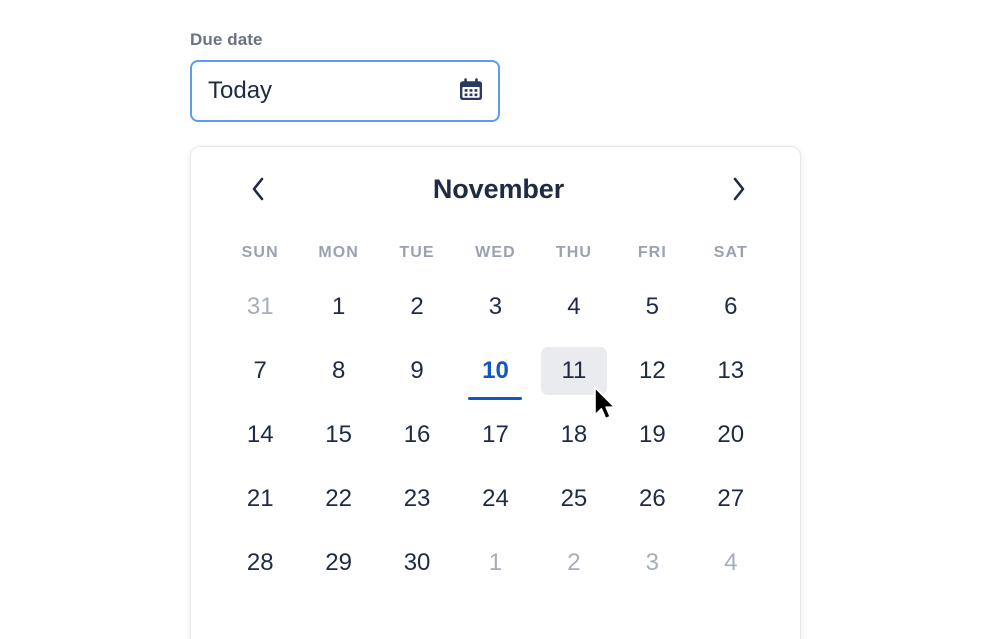 Image resolution: width=1000 pixels, height=639 pixels. I want to click on calendar-day-cell: 11, so click(574, 371).